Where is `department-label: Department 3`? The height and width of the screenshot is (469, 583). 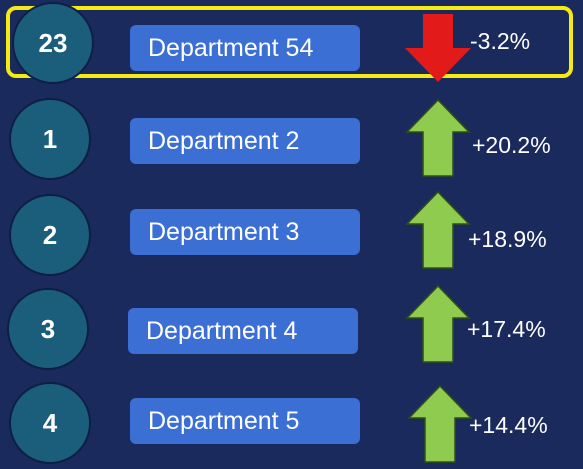
department-label: Department 3 is located at coordinates (245, 232).